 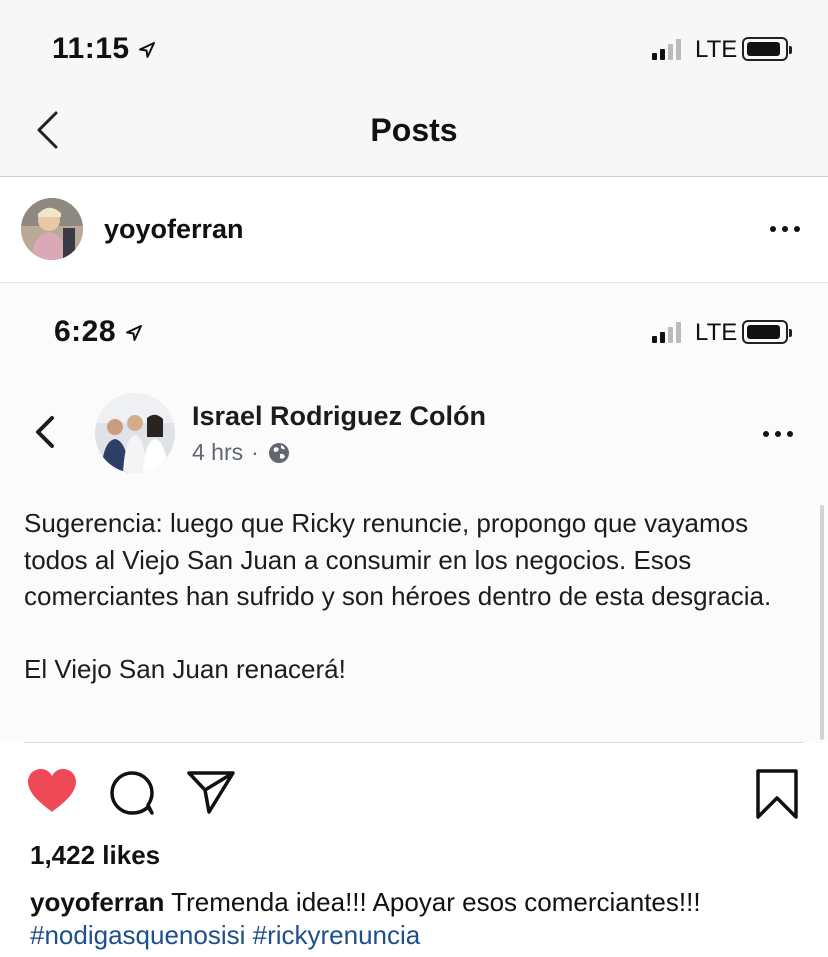 I want to click on more-options-button, so click(x=785, y=229).